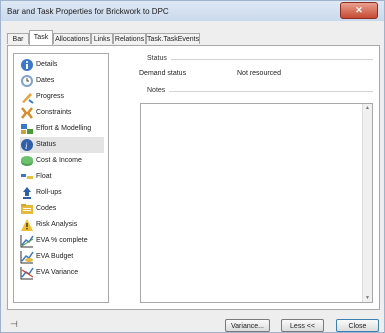 This screenshot has height=333, width=385. I want to click on progress-icon, so click(28, 98).